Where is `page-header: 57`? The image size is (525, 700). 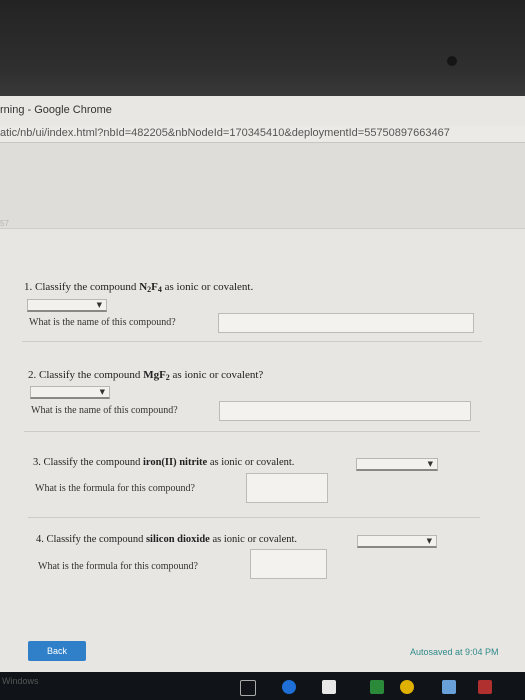 page-header: 57 is located at coordinates (262, 186).